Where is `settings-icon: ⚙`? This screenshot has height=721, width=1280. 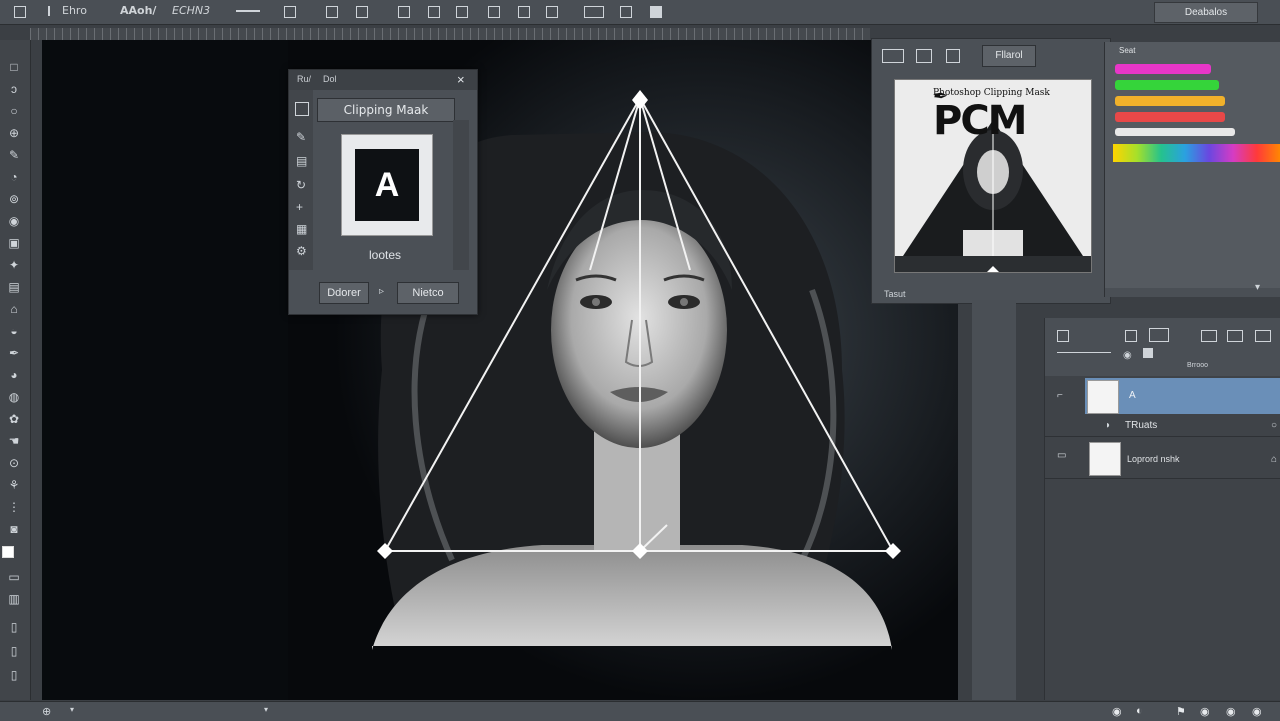
settings-icon: ⚙ is located at coordinates (301, 251).